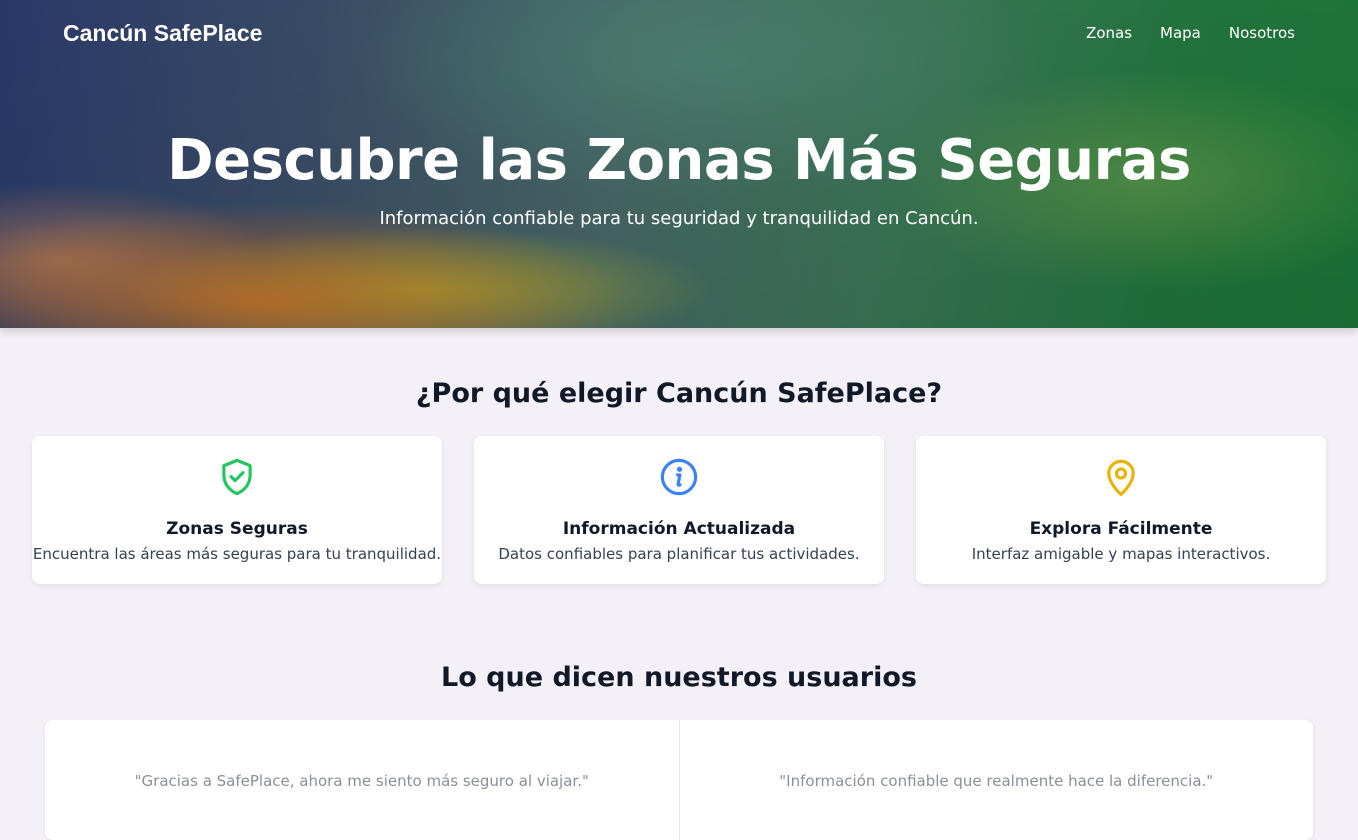 This screenshot has width=1358, height=840. Describe the element at coordinates (162, 33) in the screenshot. I see `brand-logo: Cancún SafePlace` at that location.